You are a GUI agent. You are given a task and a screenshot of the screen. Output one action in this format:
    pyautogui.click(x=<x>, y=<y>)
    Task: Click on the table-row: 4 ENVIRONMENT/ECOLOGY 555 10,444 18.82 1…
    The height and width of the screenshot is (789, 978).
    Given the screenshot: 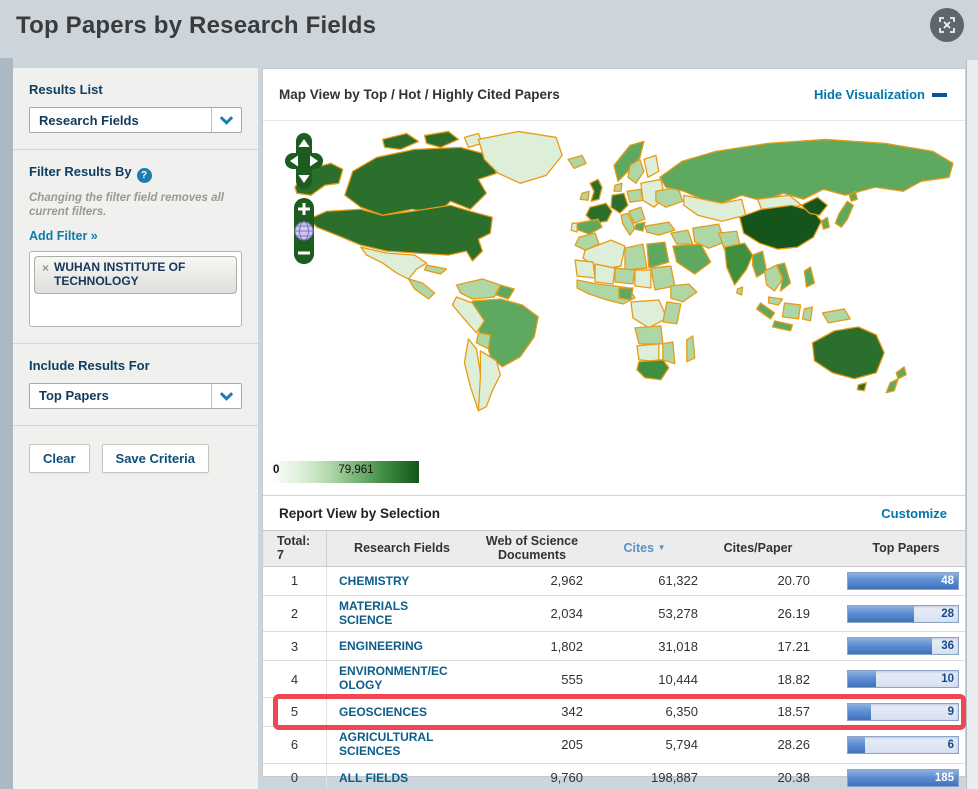 What is the action you would take?
    pyautogui.click(x=614, y=679)
    